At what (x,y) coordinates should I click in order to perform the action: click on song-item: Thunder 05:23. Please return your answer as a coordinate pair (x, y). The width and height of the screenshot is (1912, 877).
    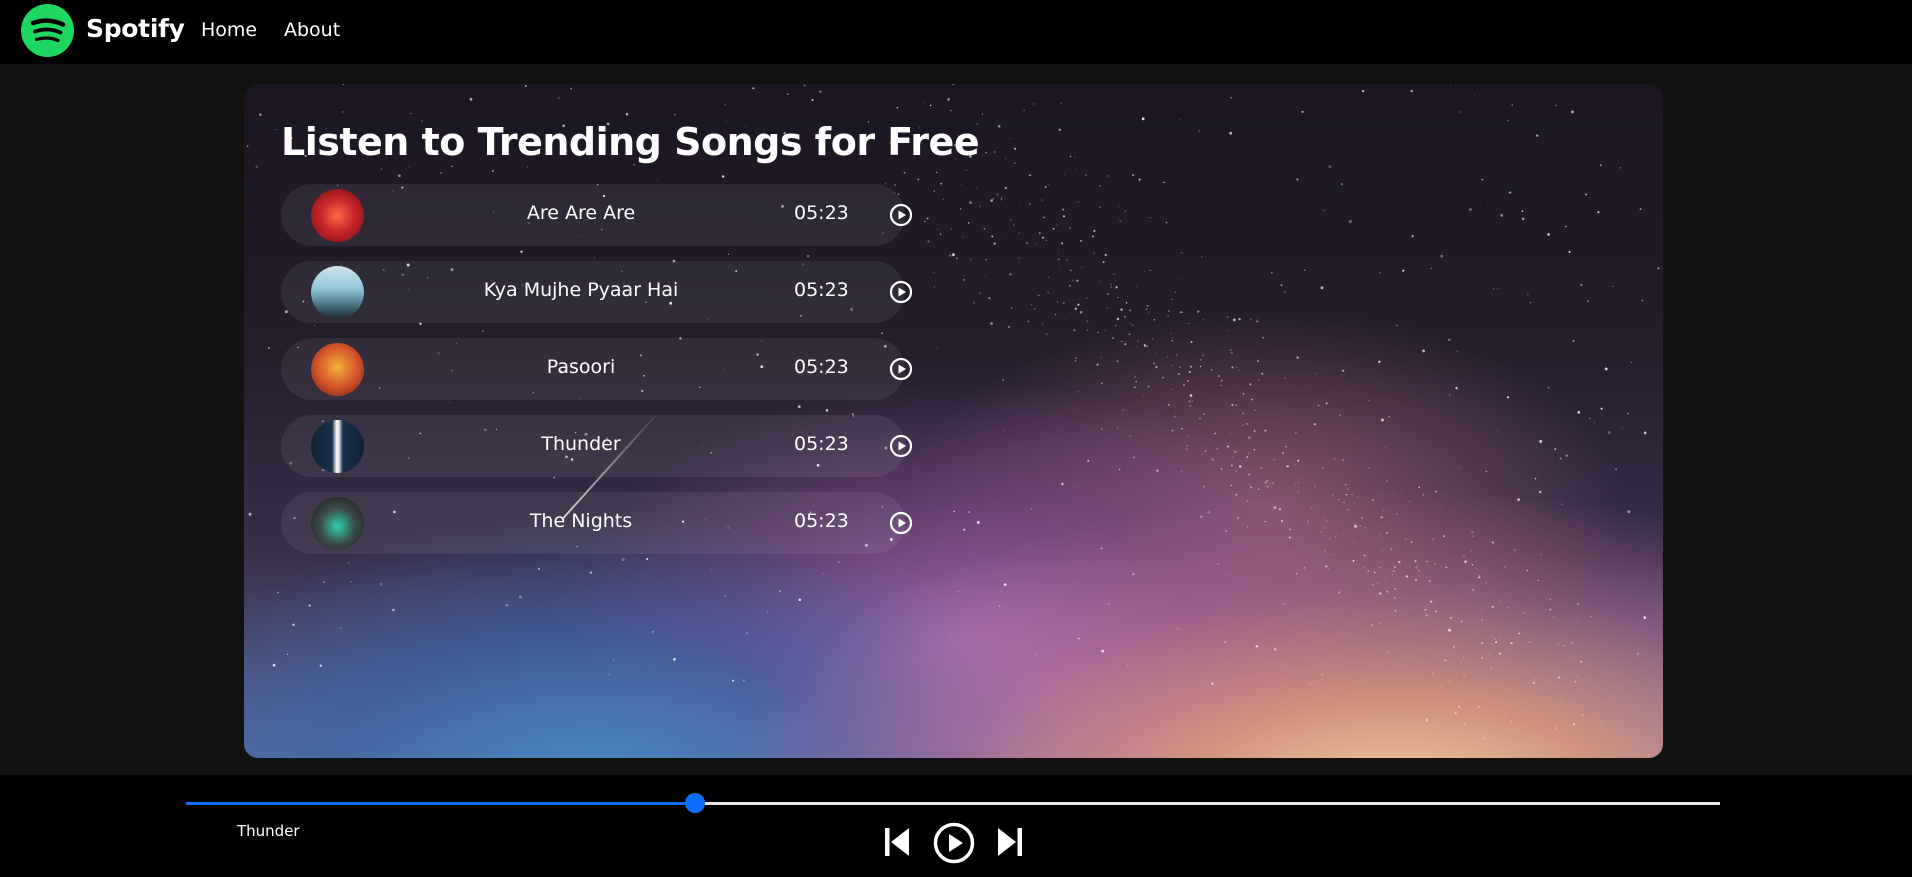
    Looking at the image, I should click on (597, 446).